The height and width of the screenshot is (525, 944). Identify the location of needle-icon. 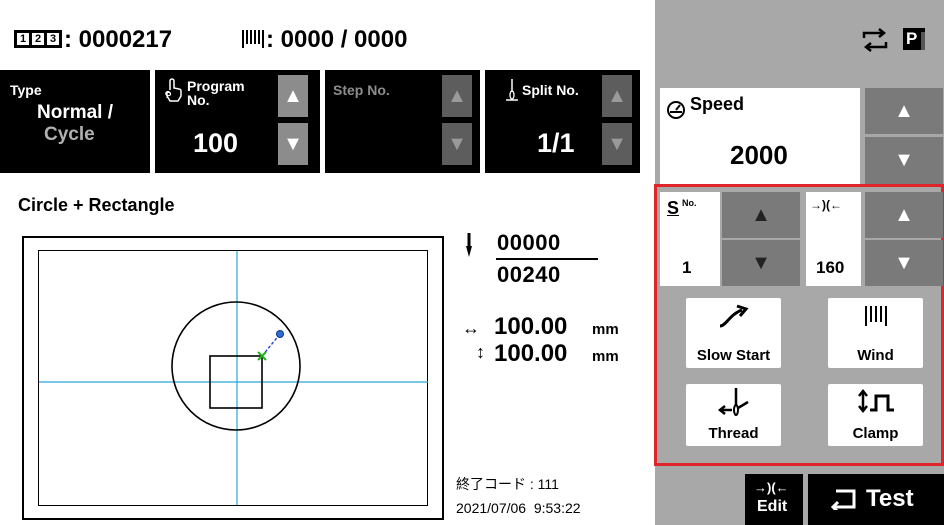
(512, 90).